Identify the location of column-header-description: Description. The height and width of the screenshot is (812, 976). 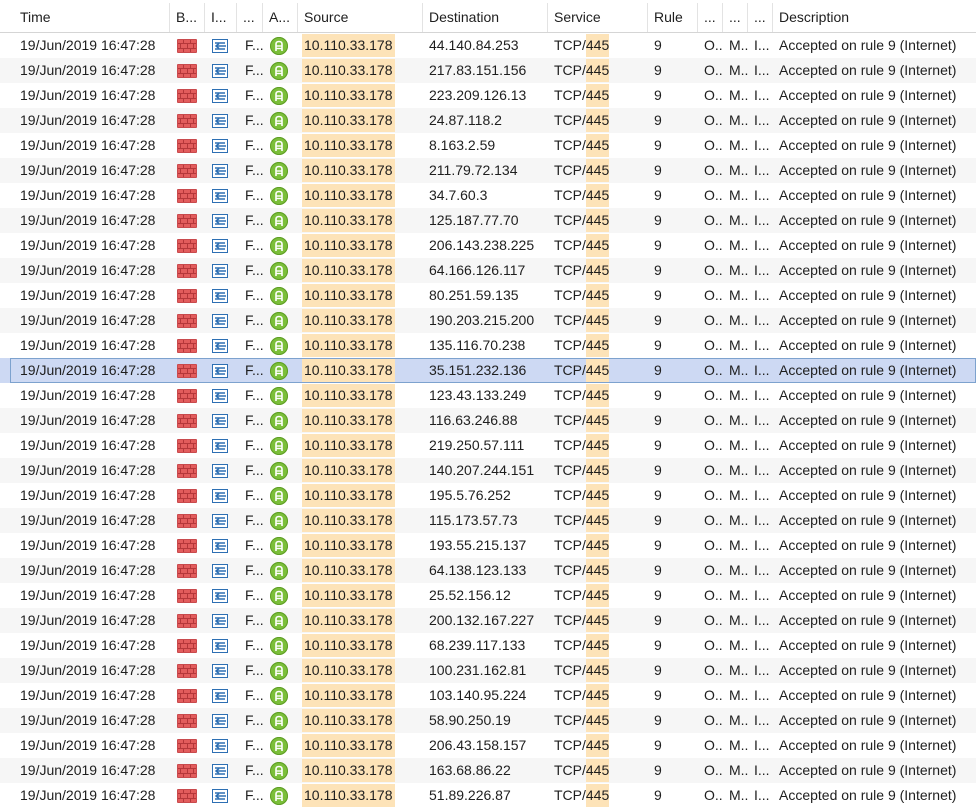
(874, 17).